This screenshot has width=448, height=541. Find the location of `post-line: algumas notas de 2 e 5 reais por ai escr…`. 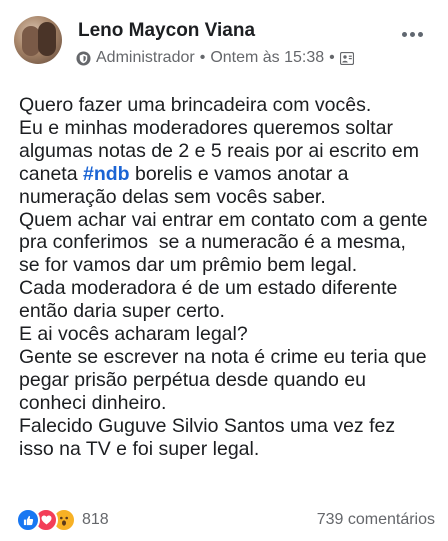

post-line: algumas notas de 2 e 5 reais por ai escr… is located at coordinates (219, 150).